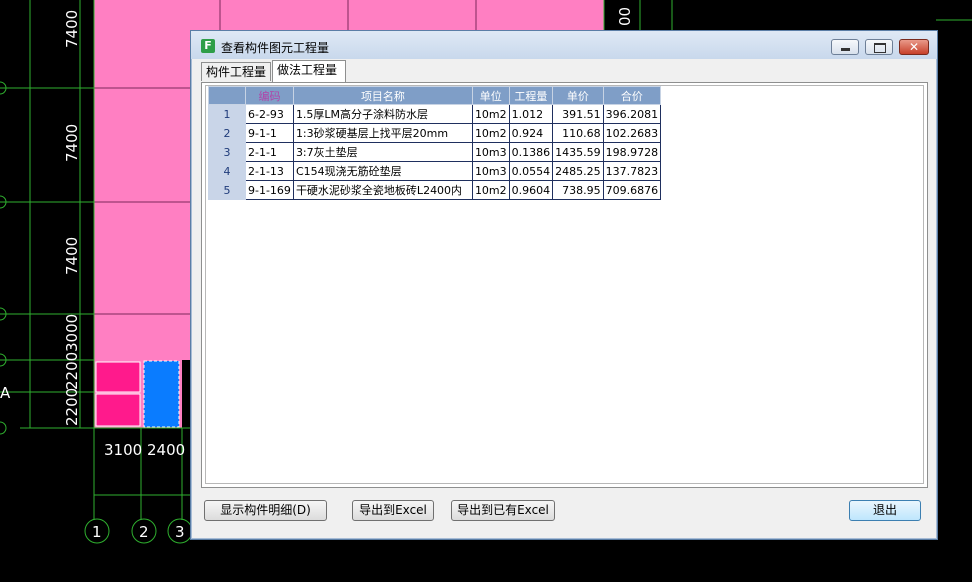  What do you see at coordinates (632, 171) in the screenshot?
I see `cell-total-price: 137.7823` at bounding box center [632, 171].